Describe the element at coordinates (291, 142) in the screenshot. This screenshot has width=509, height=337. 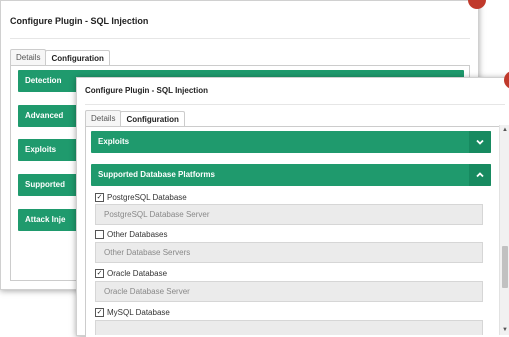
I see `section-exploits: Exploits` at that location.